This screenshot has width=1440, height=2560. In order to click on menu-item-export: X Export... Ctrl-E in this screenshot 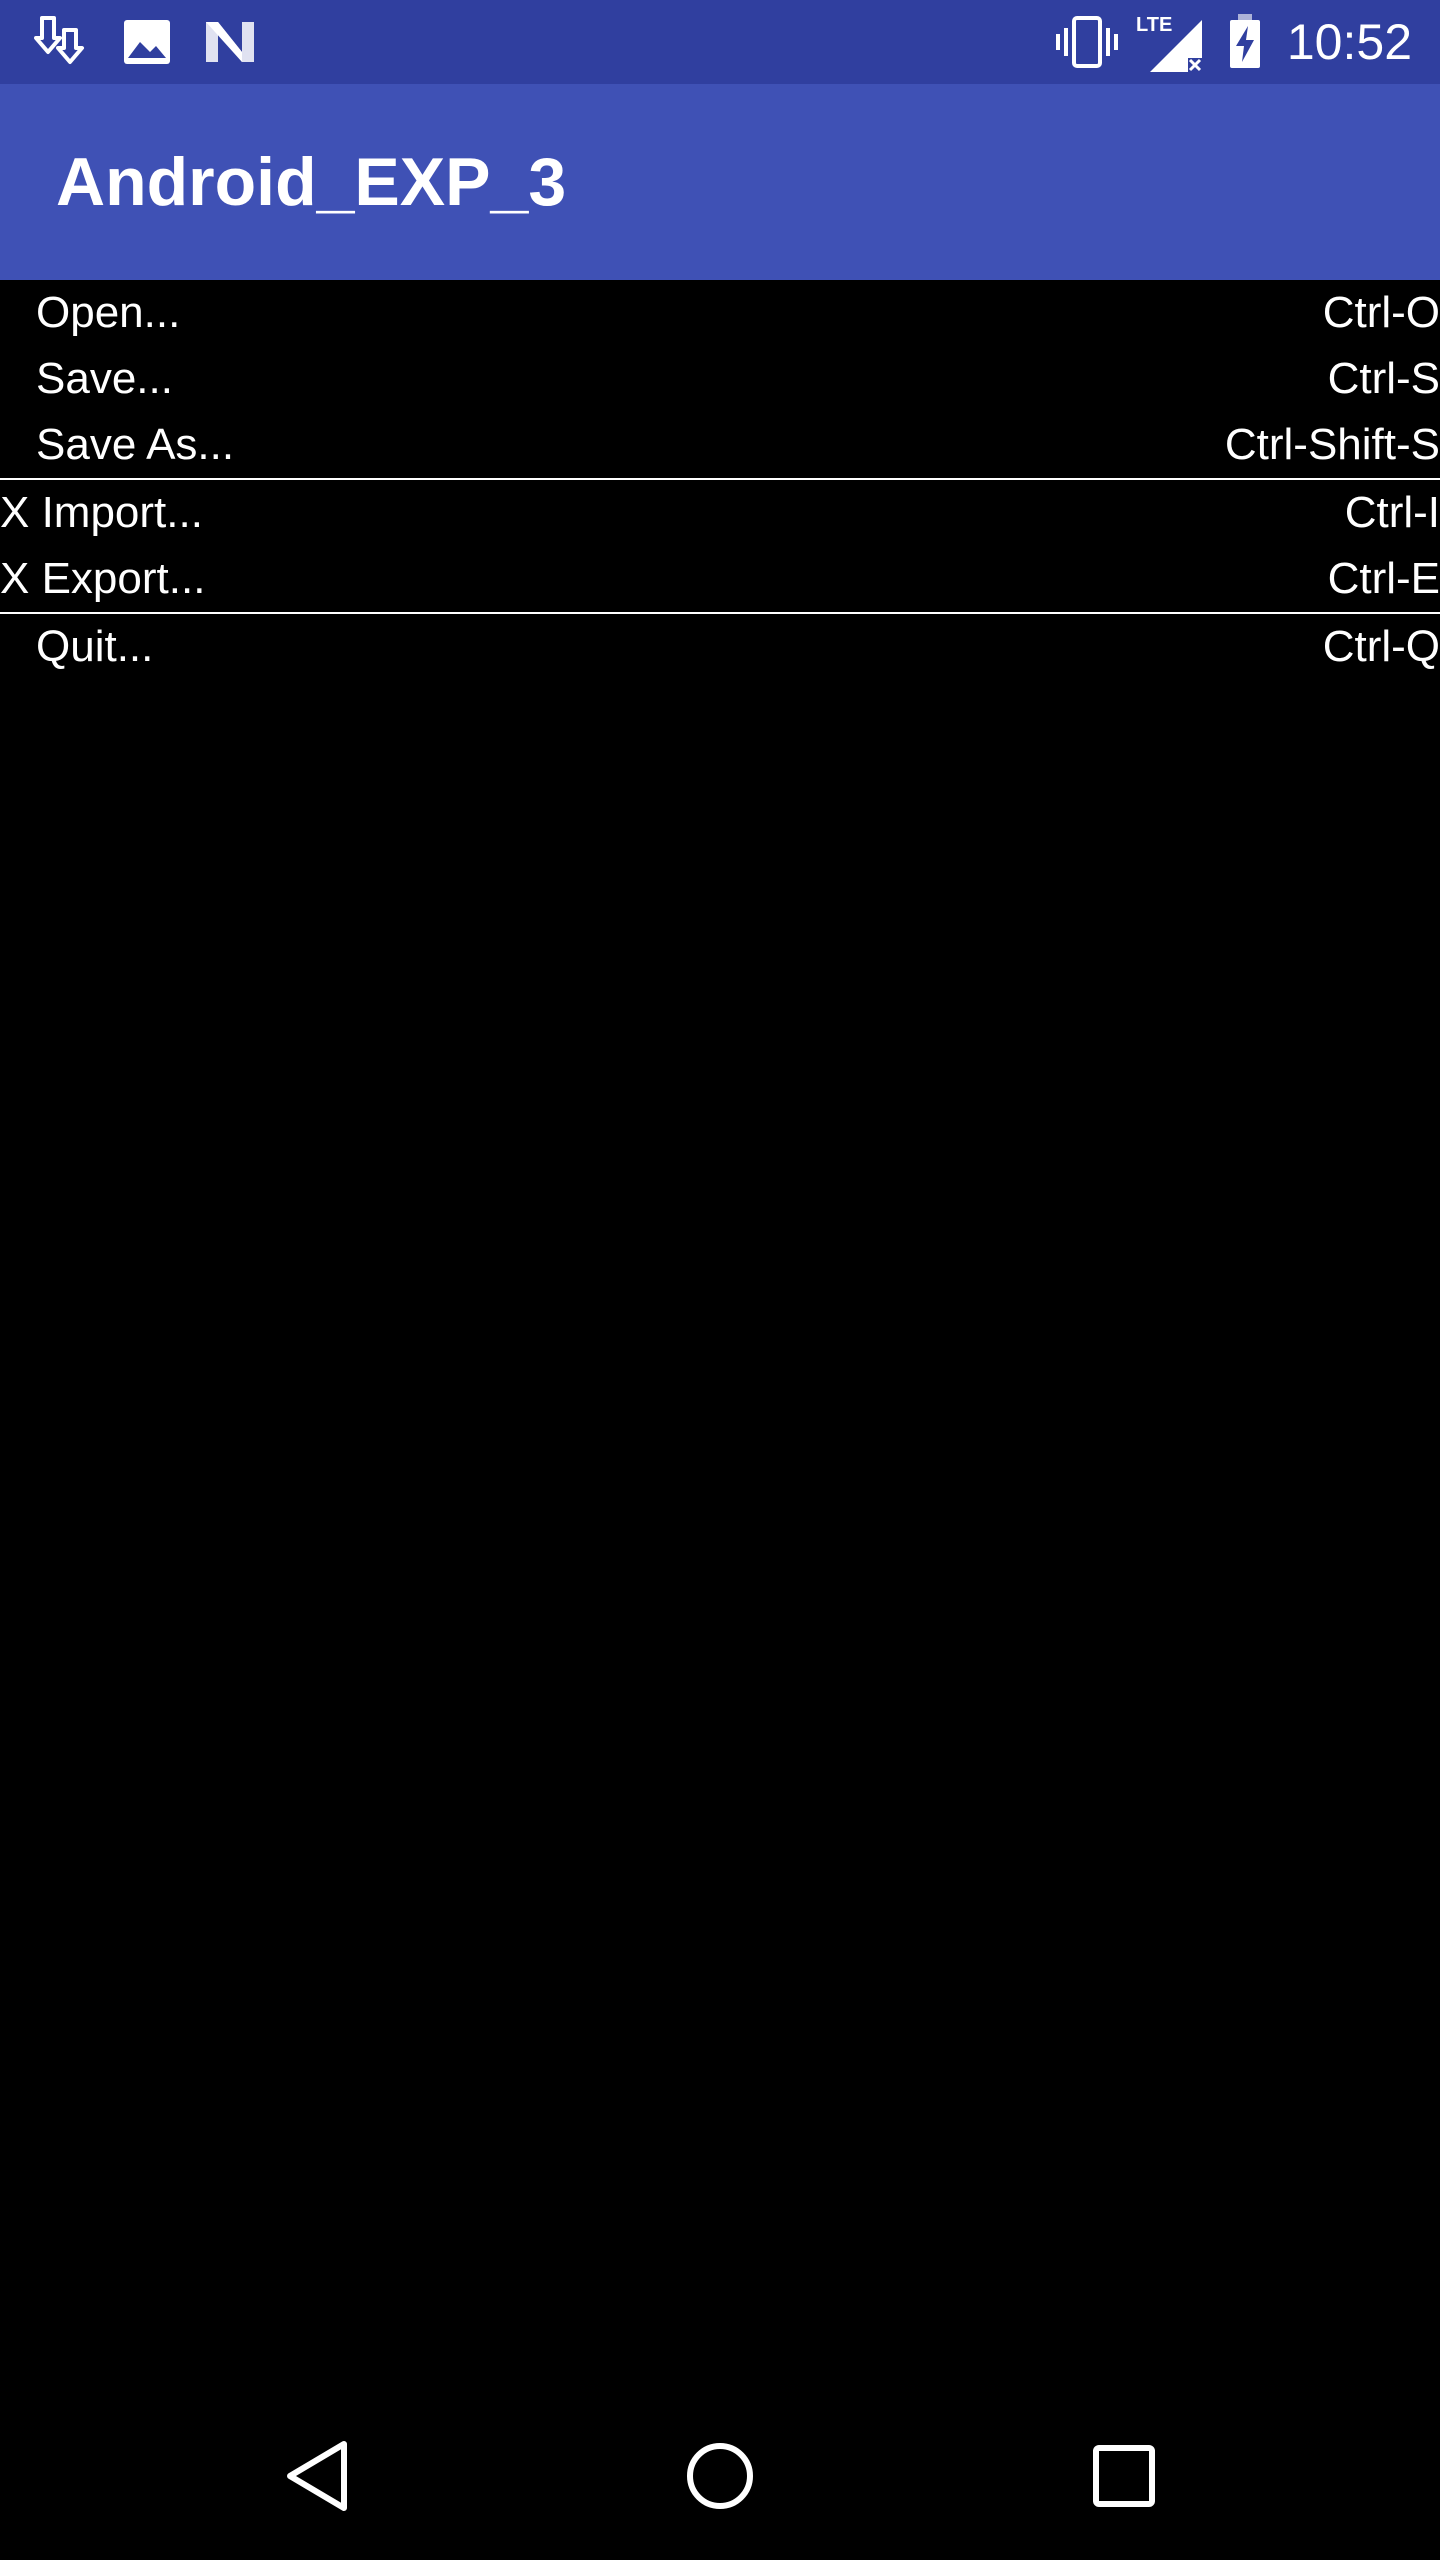, I will do `click(720, 579)`.